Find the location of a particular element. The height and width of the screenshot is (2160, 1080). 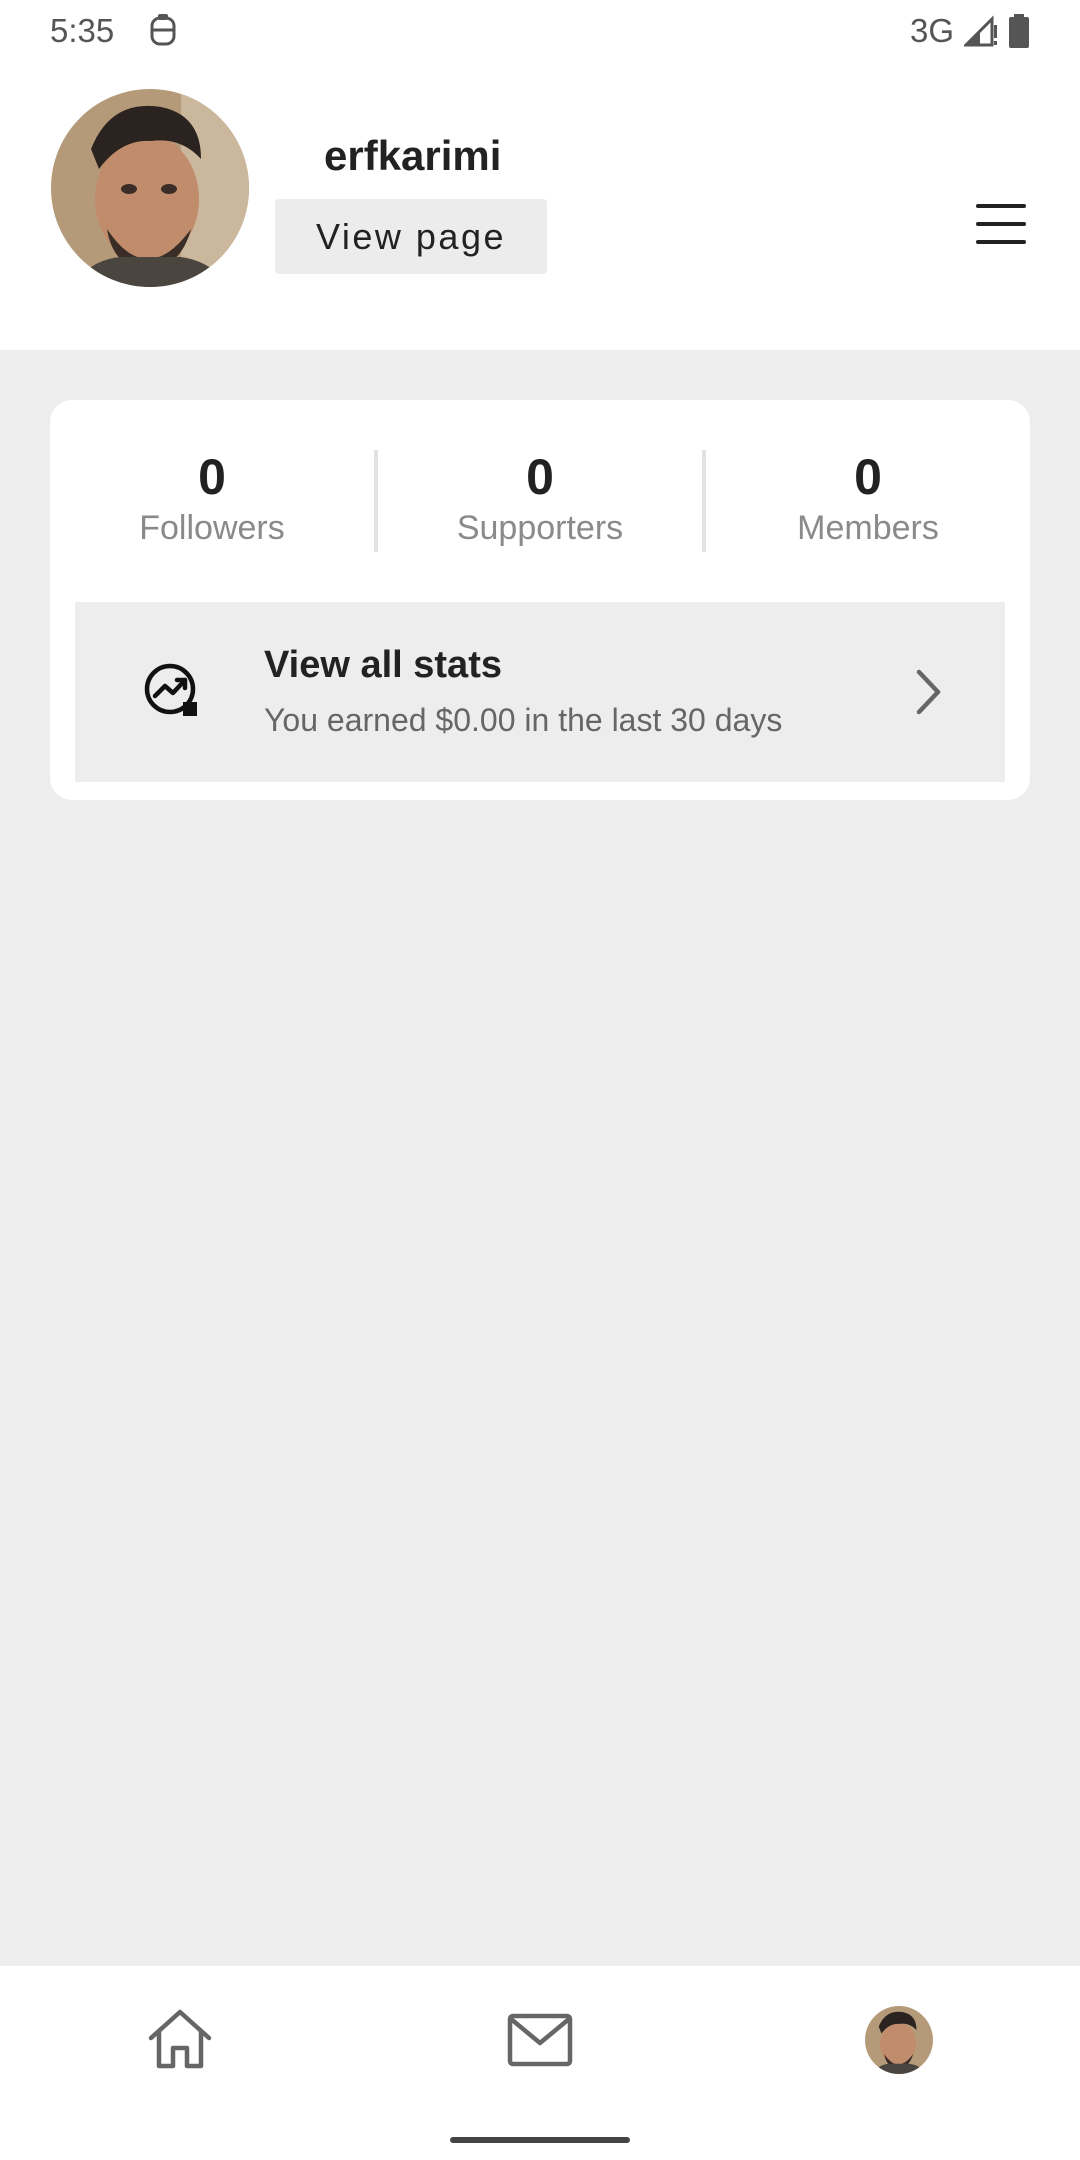

stat-supporters: 0 Supporters is located at coordinates (540, 501).